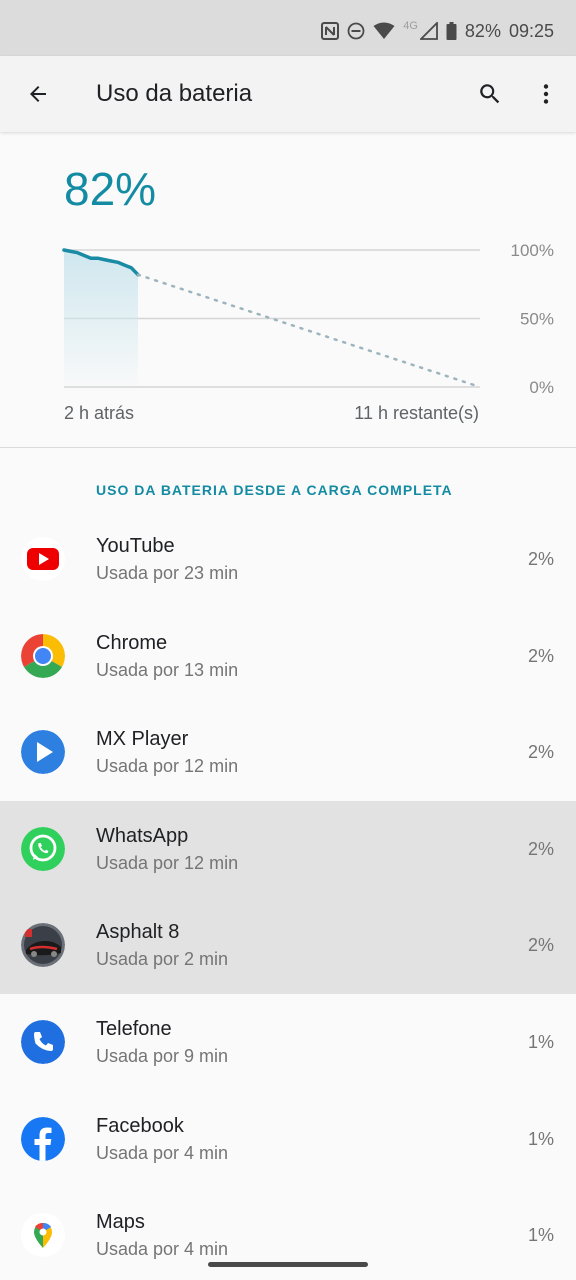 This screenshot has width=576, height=1280. Describe the element at coordinates (110, 189) in the screenshot. I see `battery-level: 82%` at that location.